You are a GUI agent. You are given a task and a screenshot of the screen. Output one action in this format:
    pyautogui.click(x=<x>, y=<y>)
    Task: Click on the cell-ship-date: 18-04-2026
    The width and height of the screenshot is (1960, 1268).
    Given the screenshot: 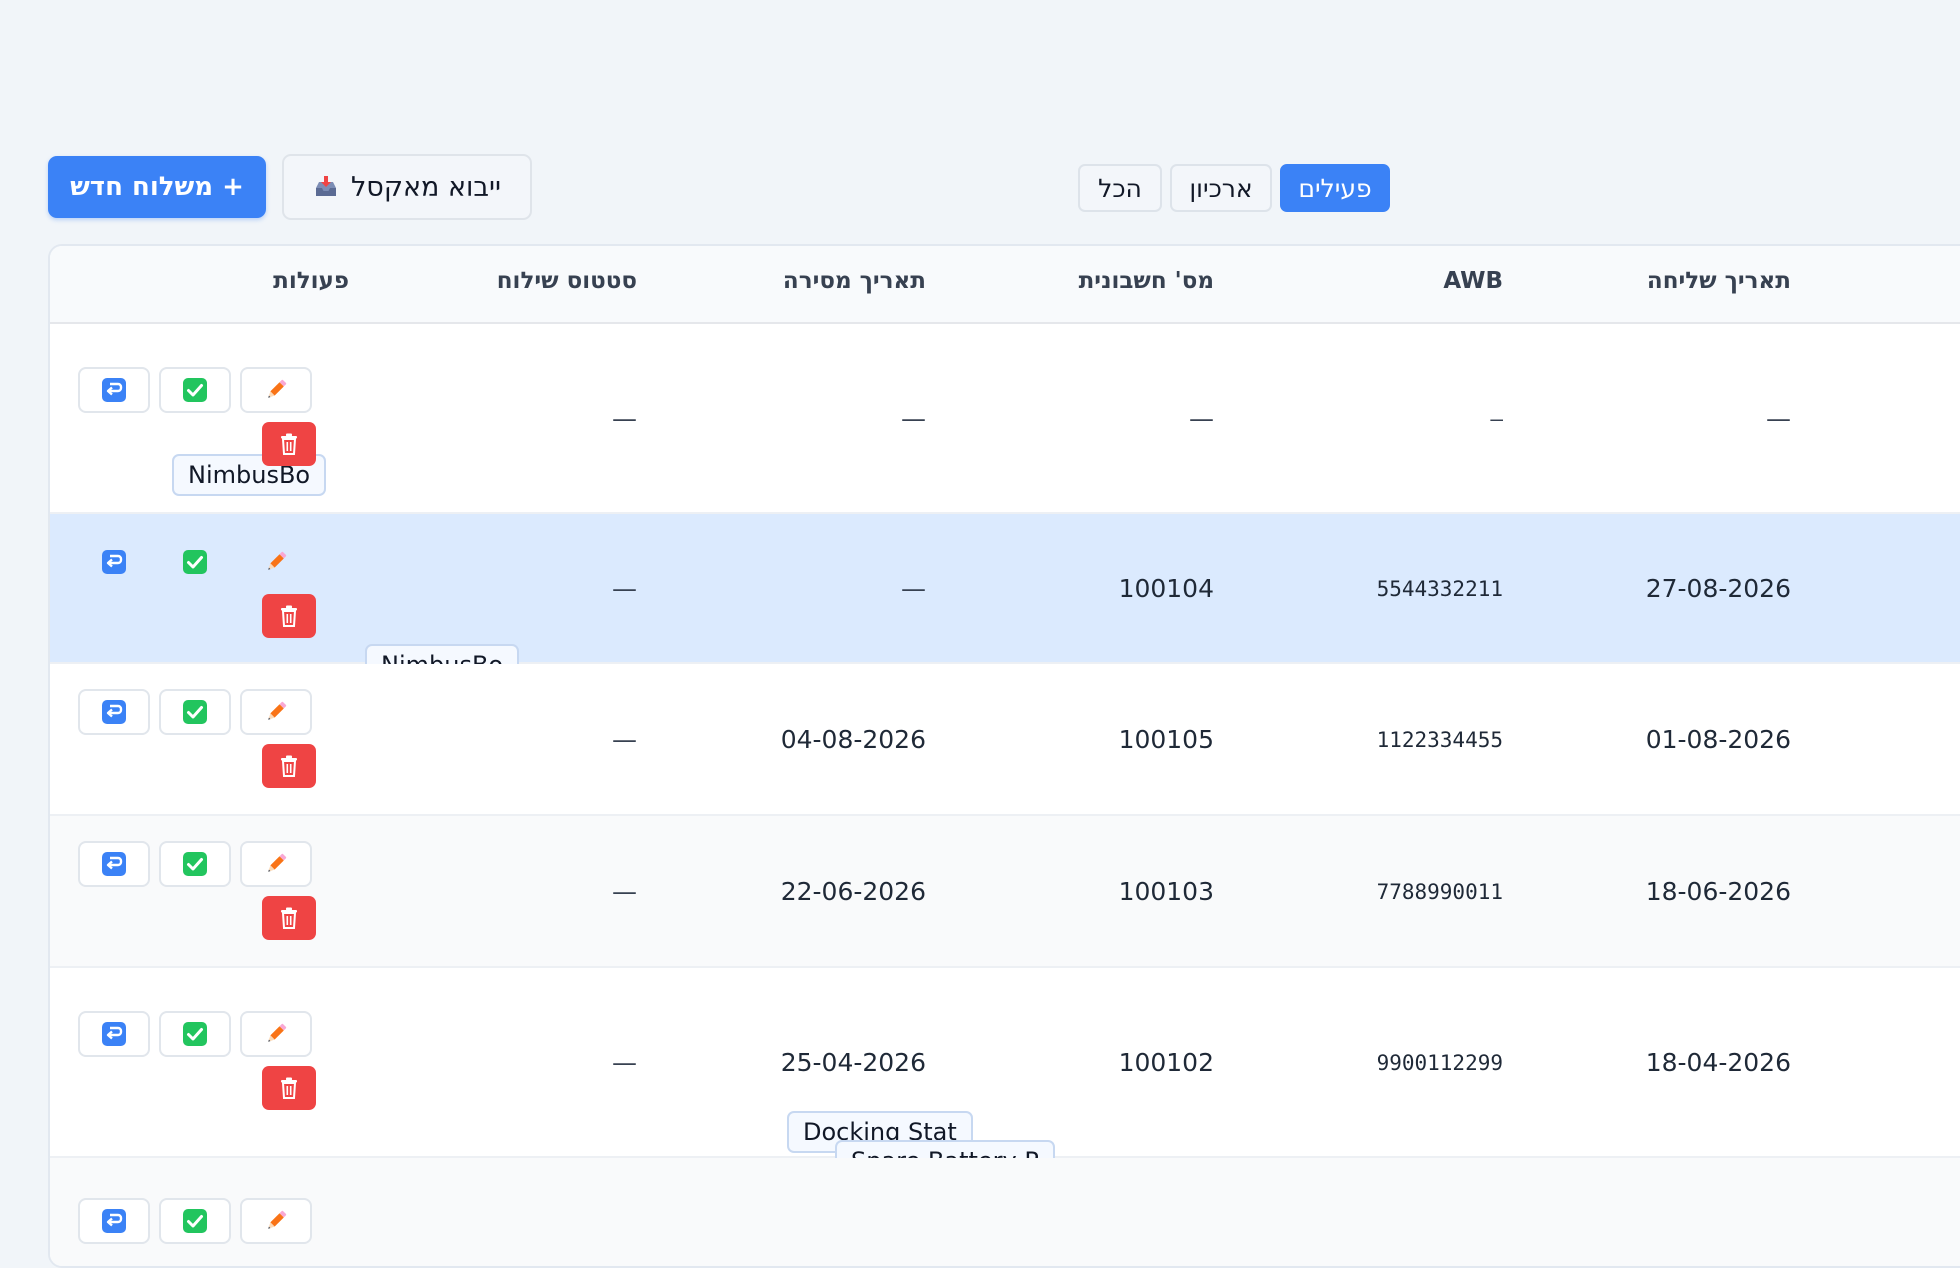 What is the action you would take?
    pyautogui.click(x=1718, y=1062)
    